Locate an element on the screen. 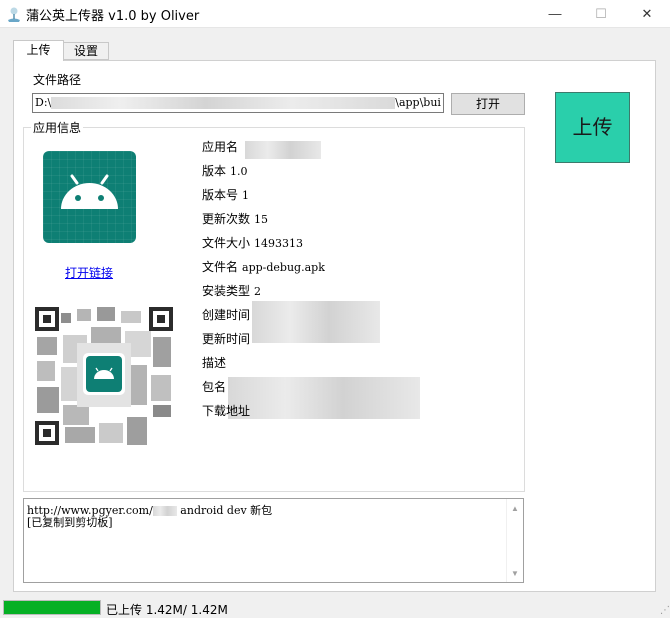 Image resolution: width=670 pixels, height=618 pixels. log-line-2: [已复制到剪切板] is located at coordinates (70, 522).